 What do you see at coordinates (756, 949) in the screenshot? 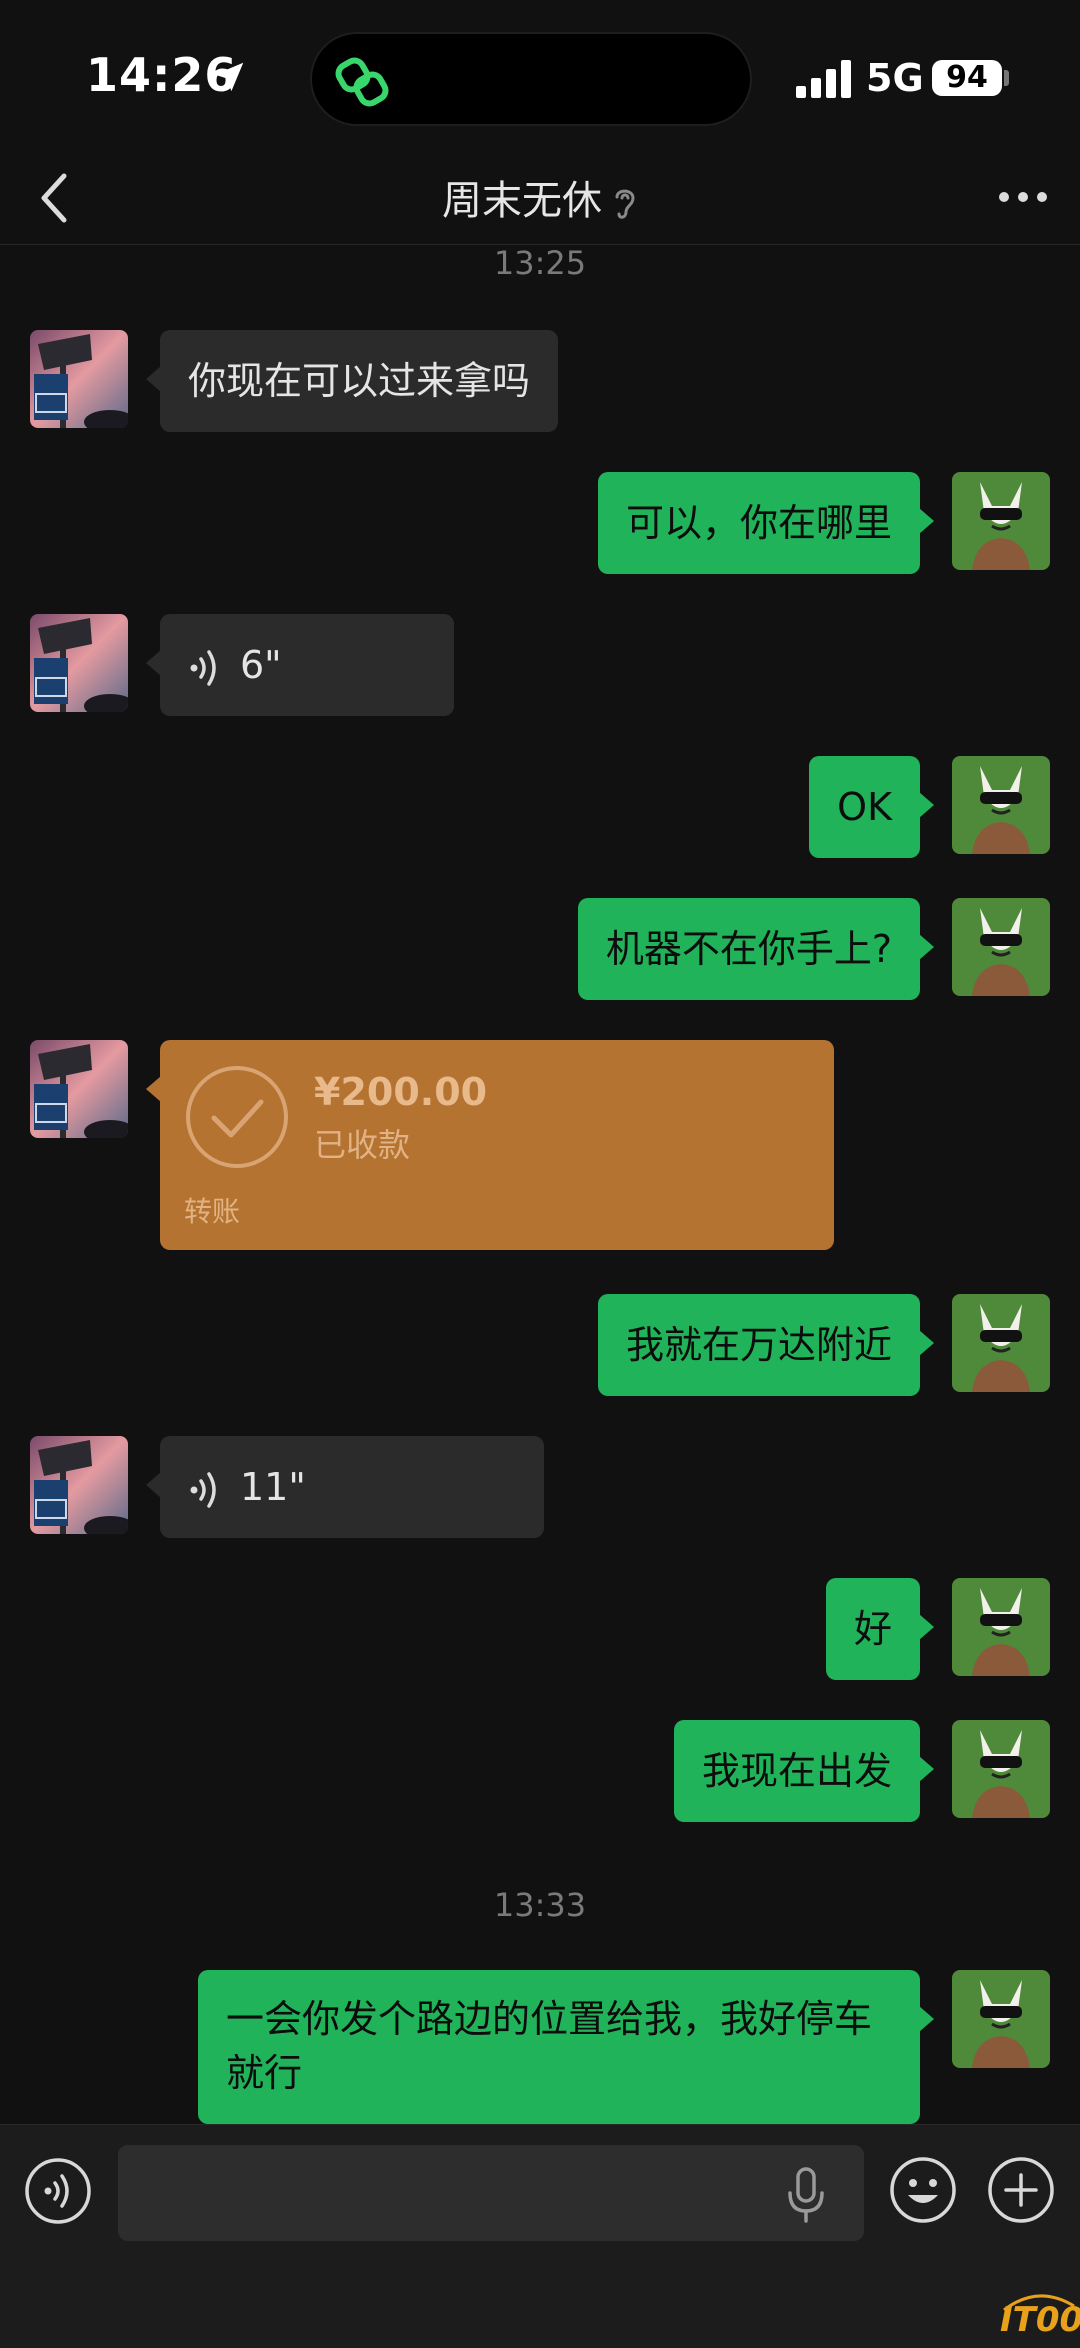
I see `message-sent: 机器不在你手上?` at bounding box center [756, 949].